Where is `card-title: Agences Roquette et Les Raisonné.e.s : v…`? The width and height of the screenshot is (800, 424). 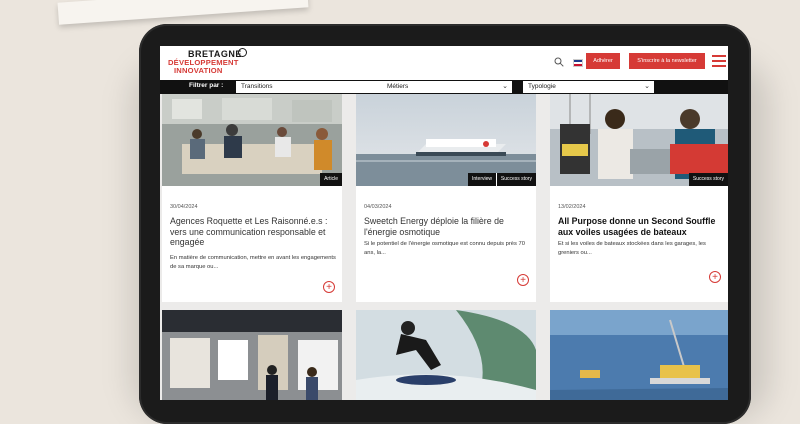 card-title: Agences Roquette et Les Raisonné.e.s : v… is located at coordinates (256, 232).